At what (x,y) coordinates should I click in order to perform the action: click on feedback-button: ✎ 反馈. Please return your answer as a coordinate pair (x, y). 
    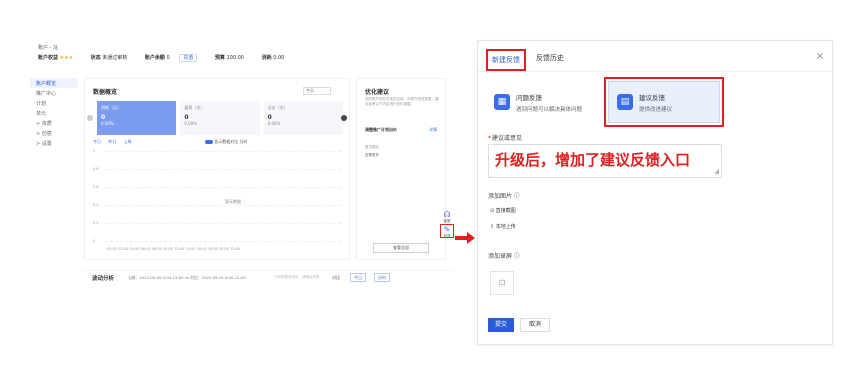
    Looking at the image, I should click on (447, 231).